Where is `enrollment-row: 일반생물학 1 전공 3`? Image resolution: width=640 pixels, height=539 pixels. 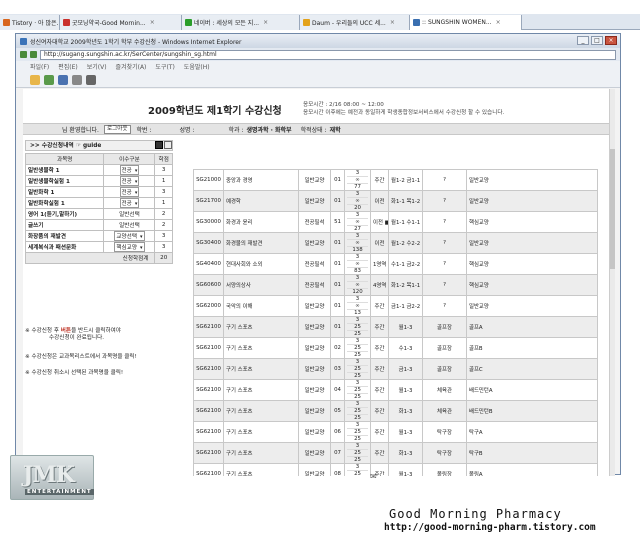 enrollment-row: 일반생물학 1 전공 3 is located at coordinates (98, 170).